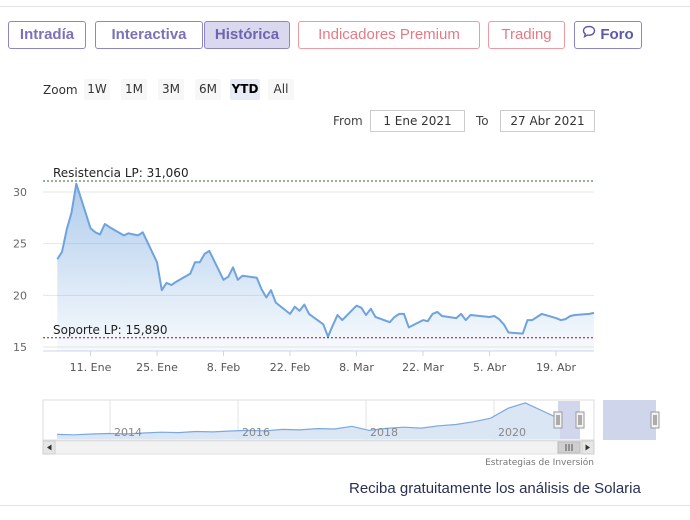  I want to click on navigator-left-handle, so click(558, 420).